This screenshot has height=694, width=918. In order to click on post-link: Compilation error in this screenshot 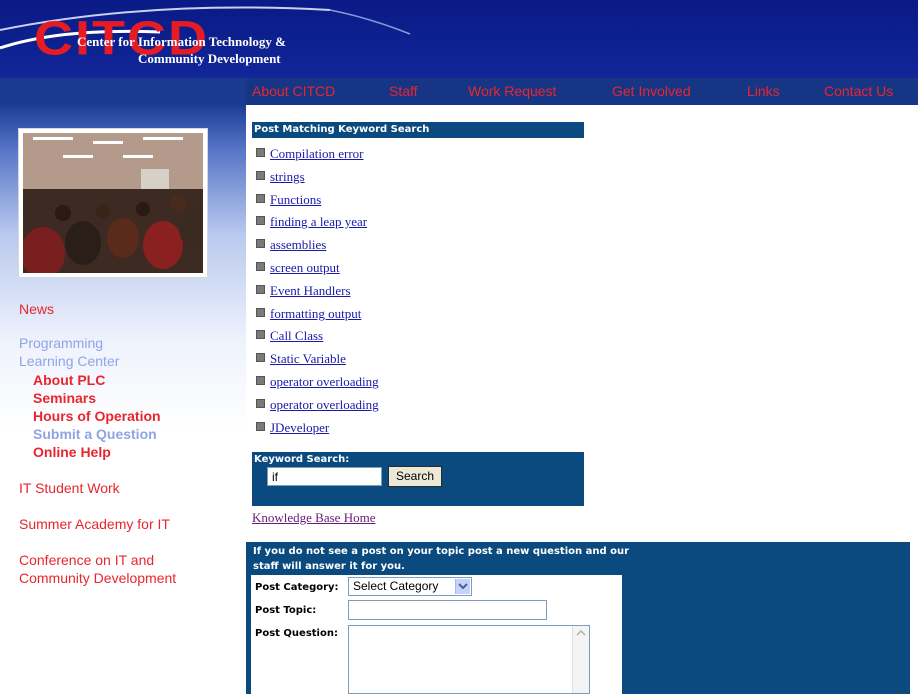, I will do `click(317, 153)`.